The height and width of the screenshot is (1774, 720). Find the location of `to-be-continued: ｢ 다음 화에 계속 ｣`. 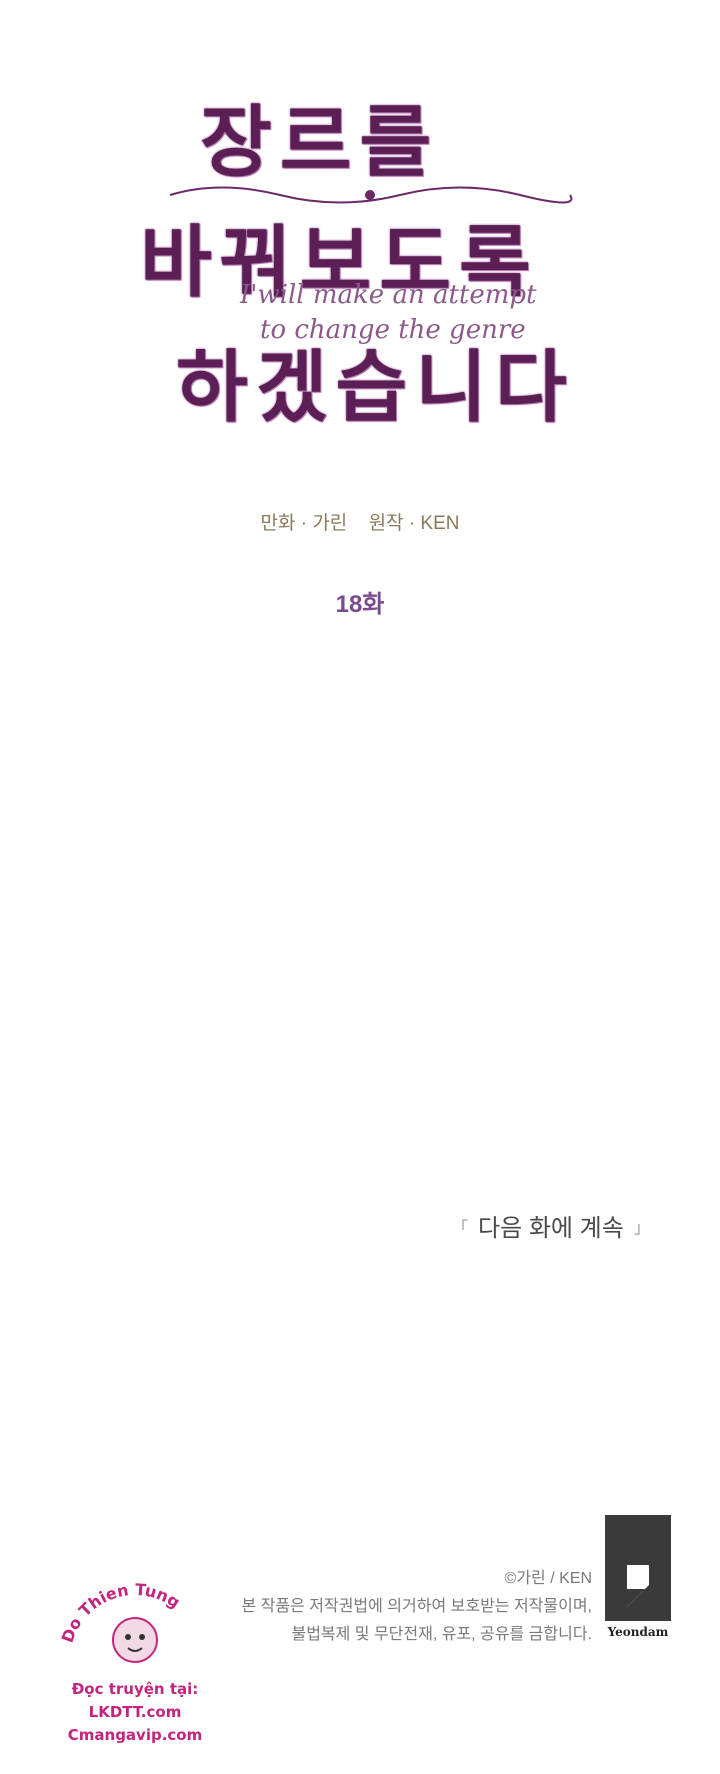

to-be-continued: ｢ 다음 화에 계속 ｣ is located at coordinates (551, 1225).